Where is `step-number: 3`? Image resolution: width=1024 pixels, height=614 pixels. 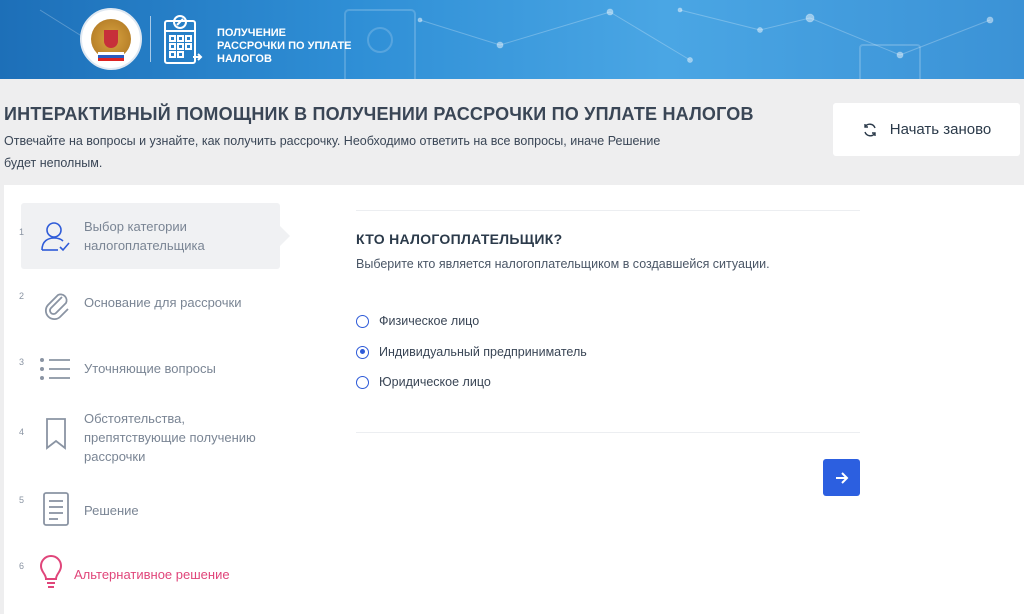
step-number: 3 is located at coordinates (22, 362).